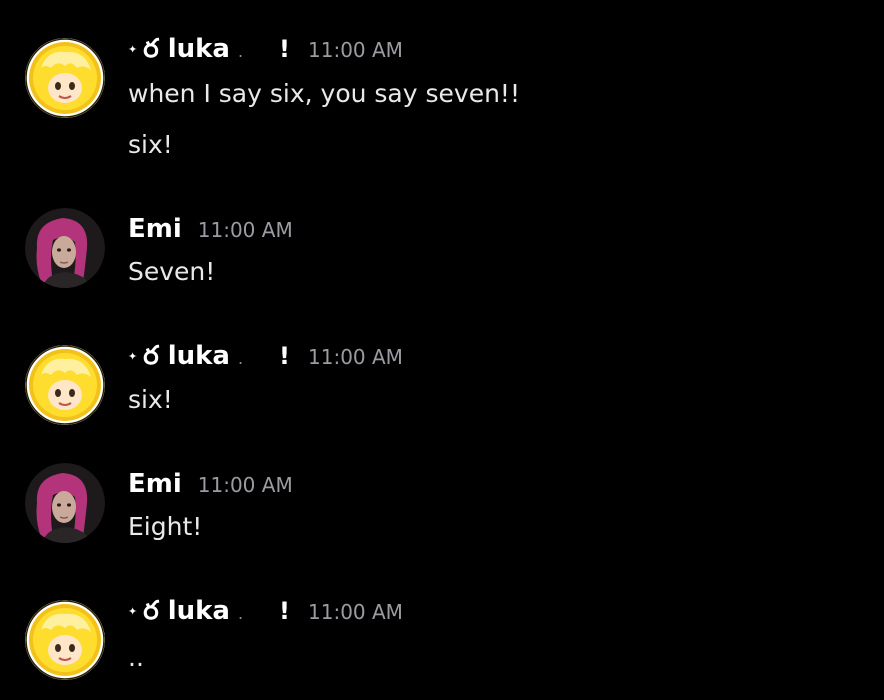 The width and height of the screenshot is (884, 700). Describe the element at coordinates (136, 657) in the screenshot. I see `message-text: ..` at that location.